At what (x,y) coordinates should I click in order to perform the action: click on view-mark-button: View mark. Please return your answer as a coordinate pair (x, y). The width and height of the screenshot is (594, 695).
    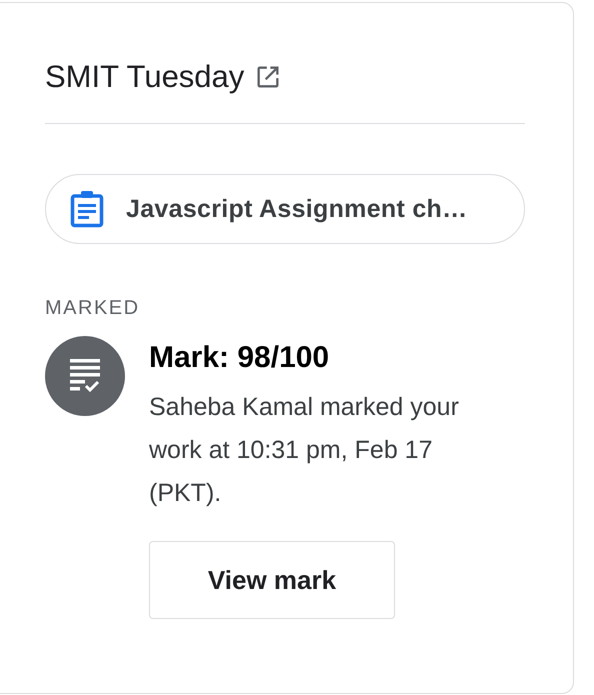
    Looking at the image, I should click on (272, 580).